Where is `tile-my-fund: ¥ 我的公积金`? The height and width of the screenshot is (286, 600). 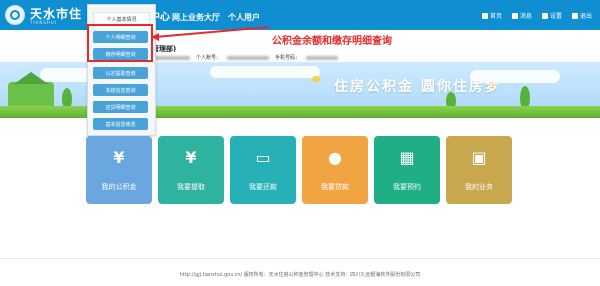 tile-my-fund: ¥ 我的公积金 is located at coordinates (119, 170).